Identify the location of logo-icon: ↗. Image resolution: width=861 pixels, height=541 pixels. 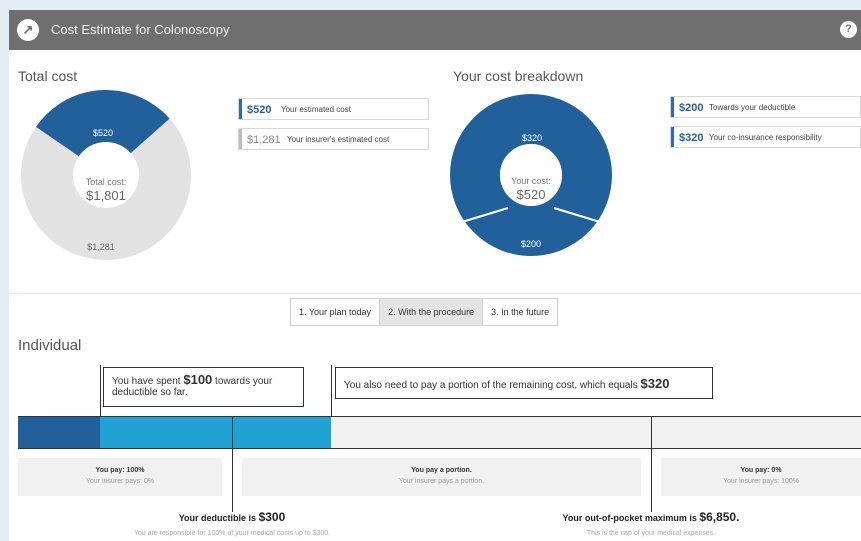
(28, 30).